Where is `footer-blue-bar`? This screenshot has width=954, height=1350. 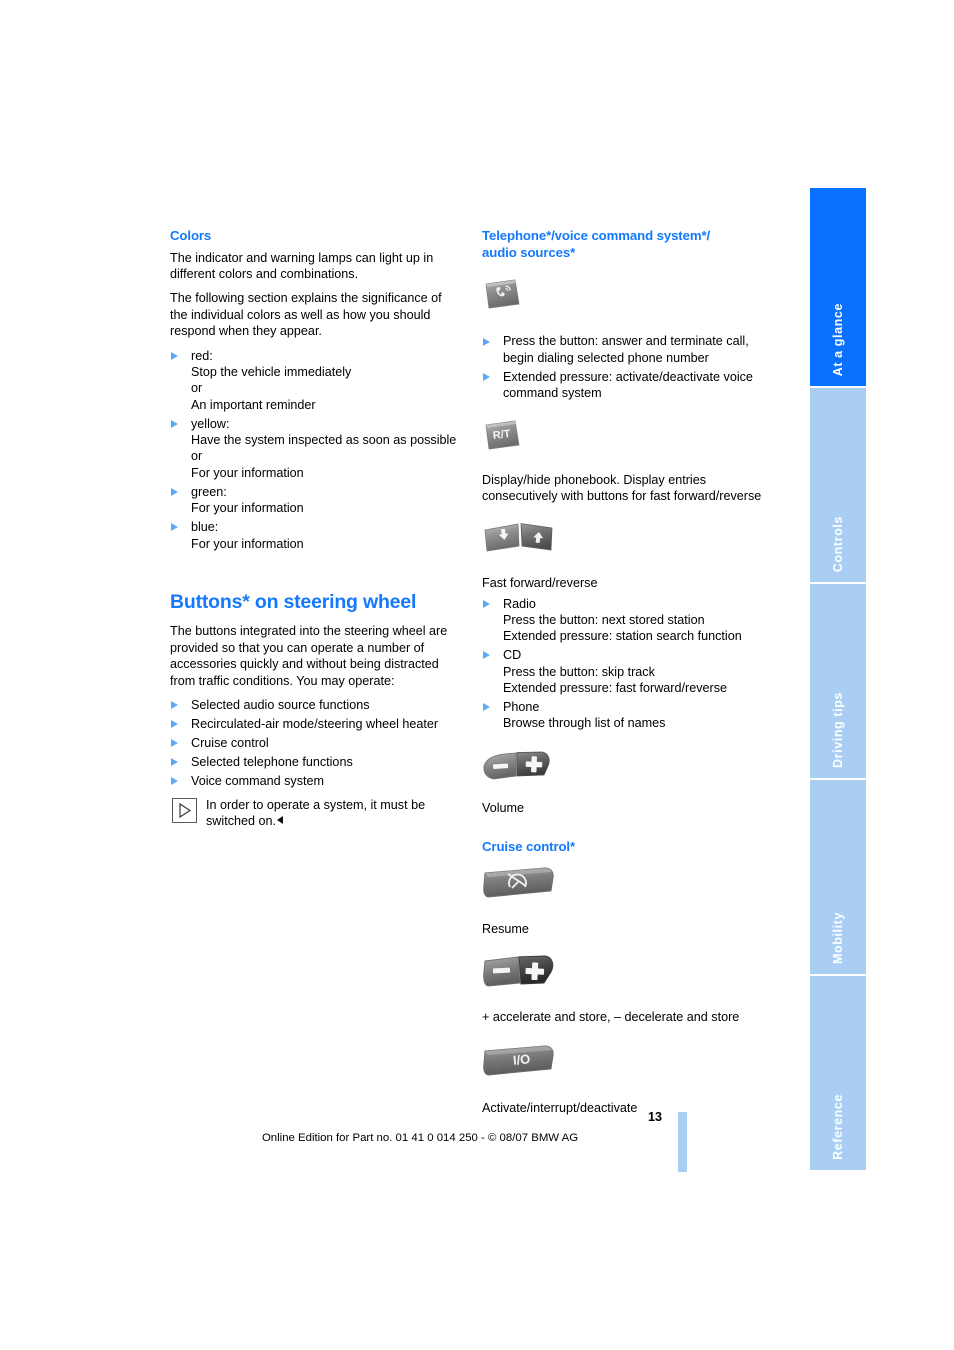
footer-blue-bar is located at coordinates (682, 1142).